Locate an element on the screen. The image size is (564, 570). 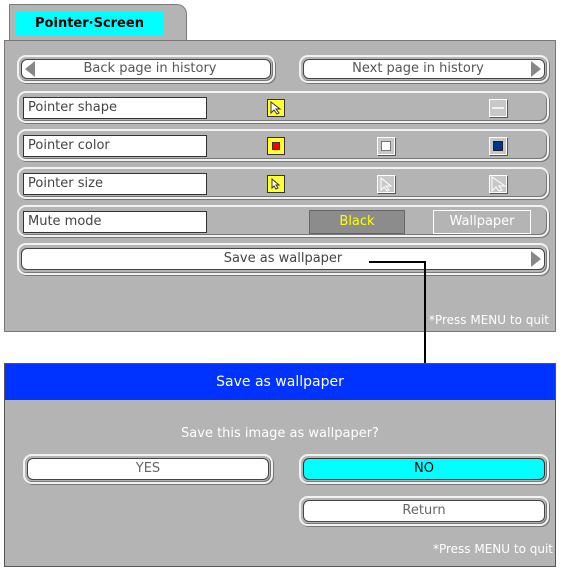
no-button: NO is located at coordinates (424, 469).